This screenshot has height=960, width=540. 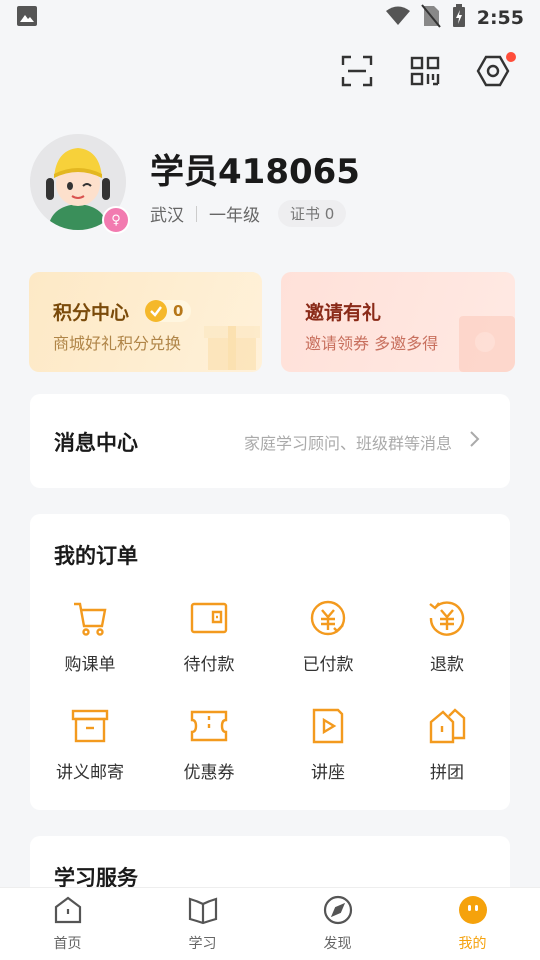 I want to click on profile-meta: 武汉 一年级 证书 0, so click(x=248, y=213).